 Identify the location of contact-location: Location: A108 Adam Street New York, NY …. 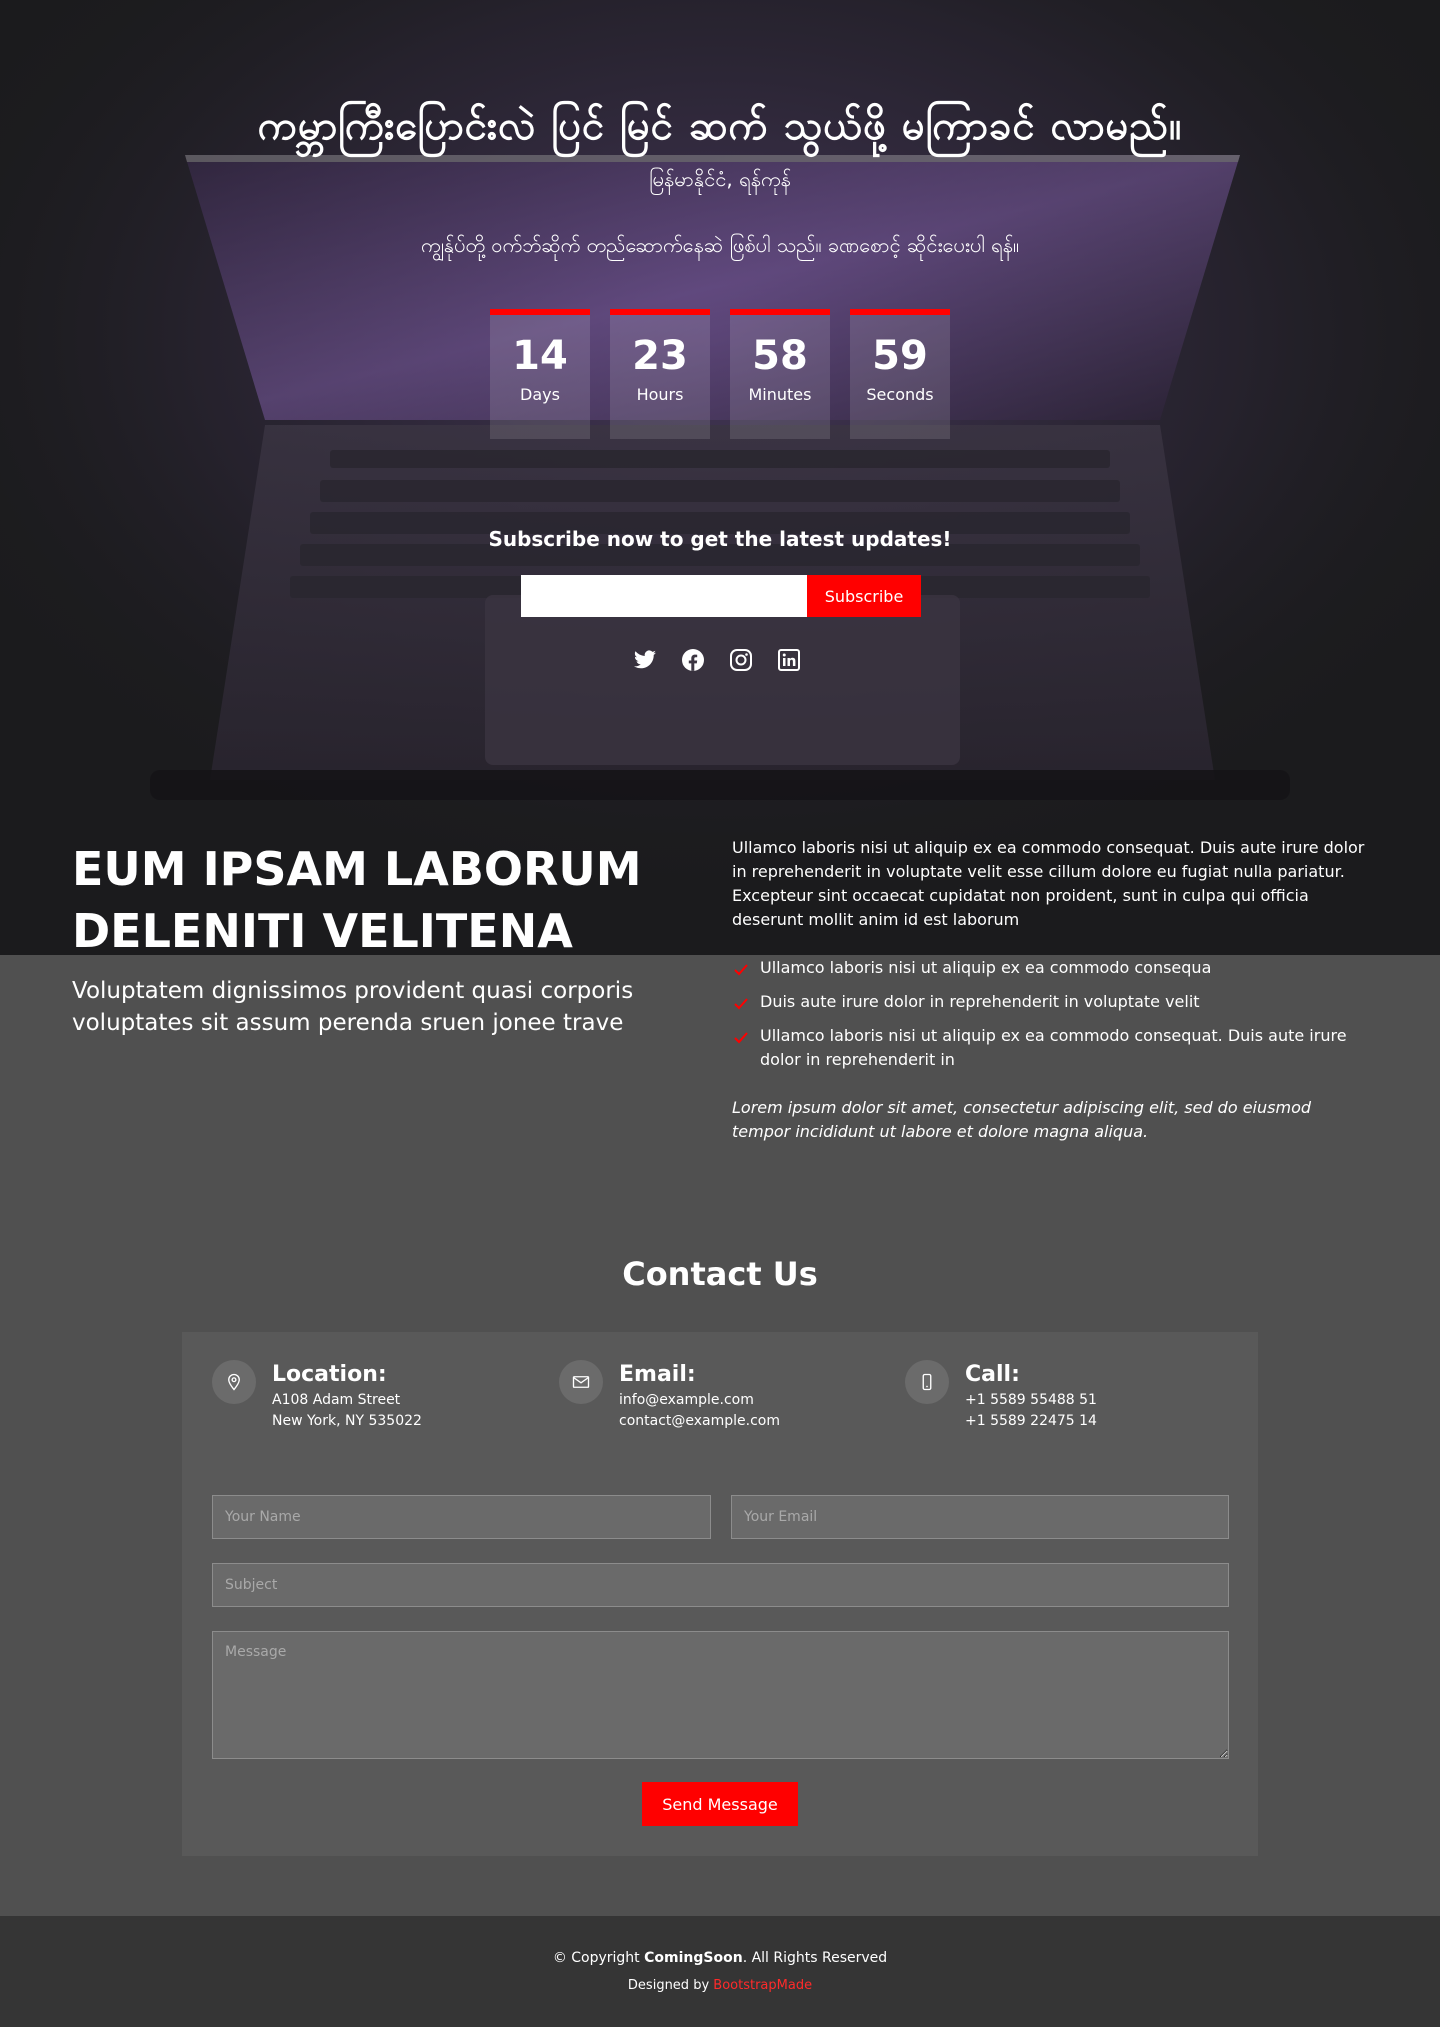
(317, 1396).